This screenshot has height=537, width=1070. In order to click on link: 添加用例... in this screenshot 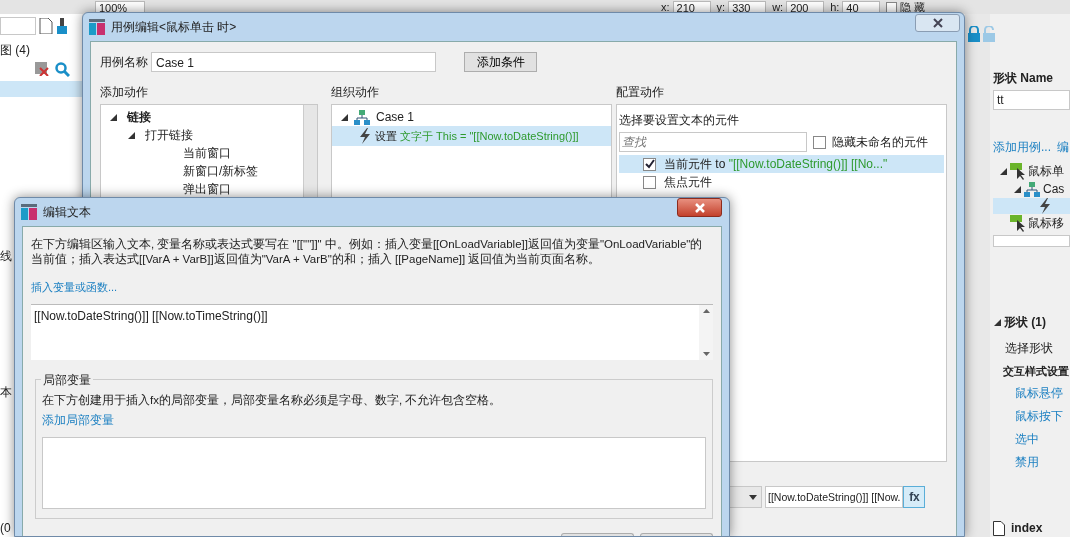, I will do `click(1022, 147)`.